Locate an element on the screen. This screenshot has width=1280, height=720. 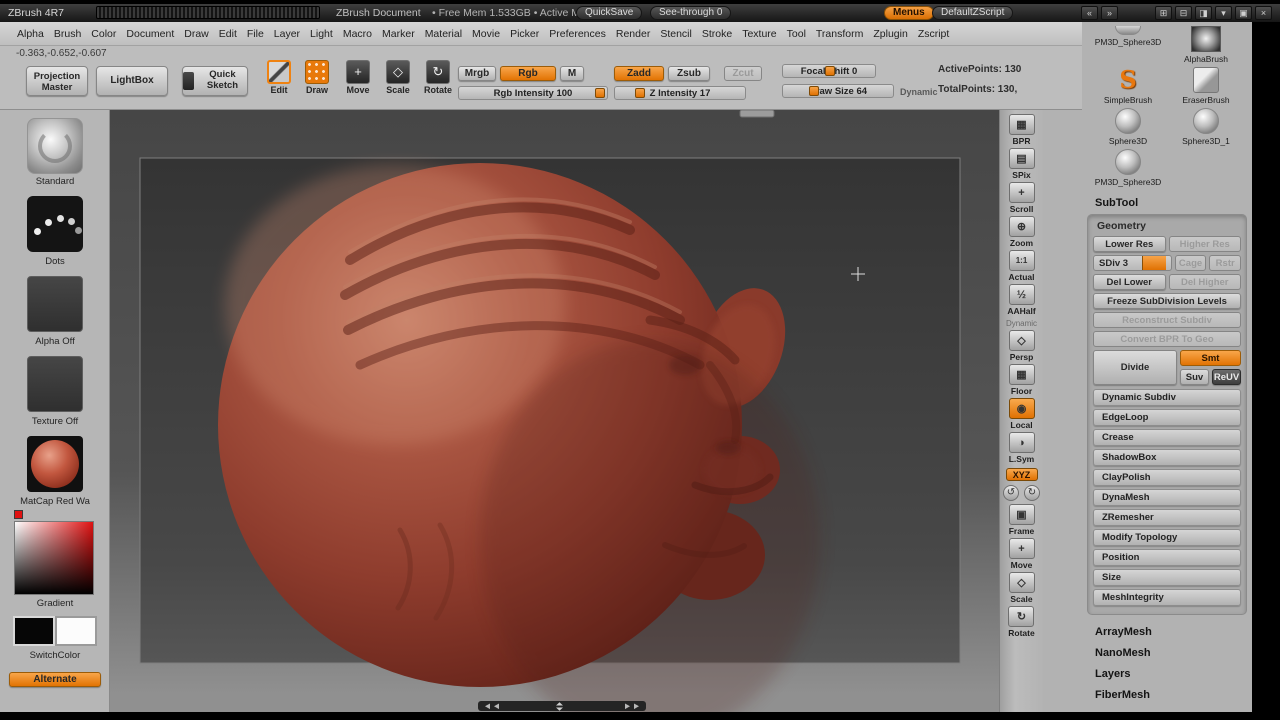
dynamic-brush-label: Dynamic is located at coordinates (919, 92).